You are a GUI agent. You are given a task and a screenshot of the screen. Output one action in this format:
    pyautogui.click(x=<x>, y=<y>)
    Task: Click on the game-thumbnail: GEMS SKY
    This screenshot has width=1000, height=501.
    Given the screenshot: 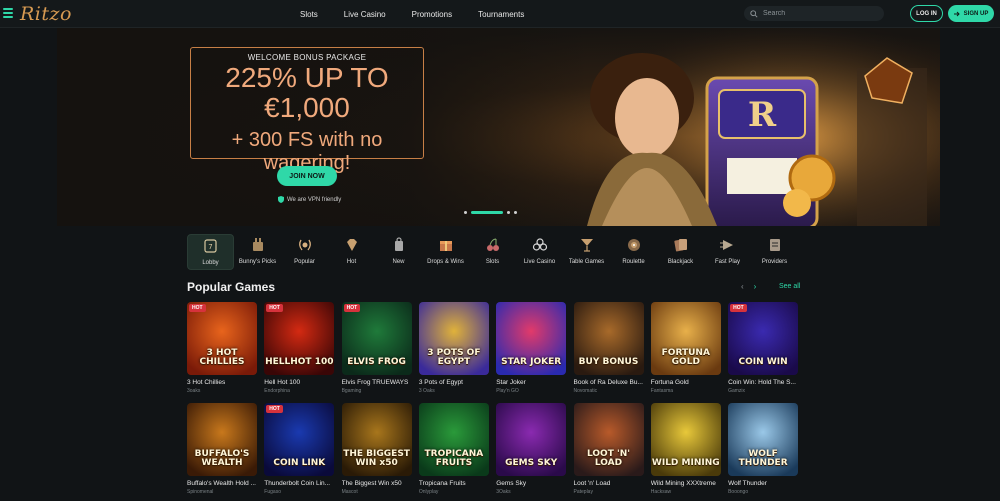 What is the action you would take?
    pyautogui.click(x=531, y=439)
    